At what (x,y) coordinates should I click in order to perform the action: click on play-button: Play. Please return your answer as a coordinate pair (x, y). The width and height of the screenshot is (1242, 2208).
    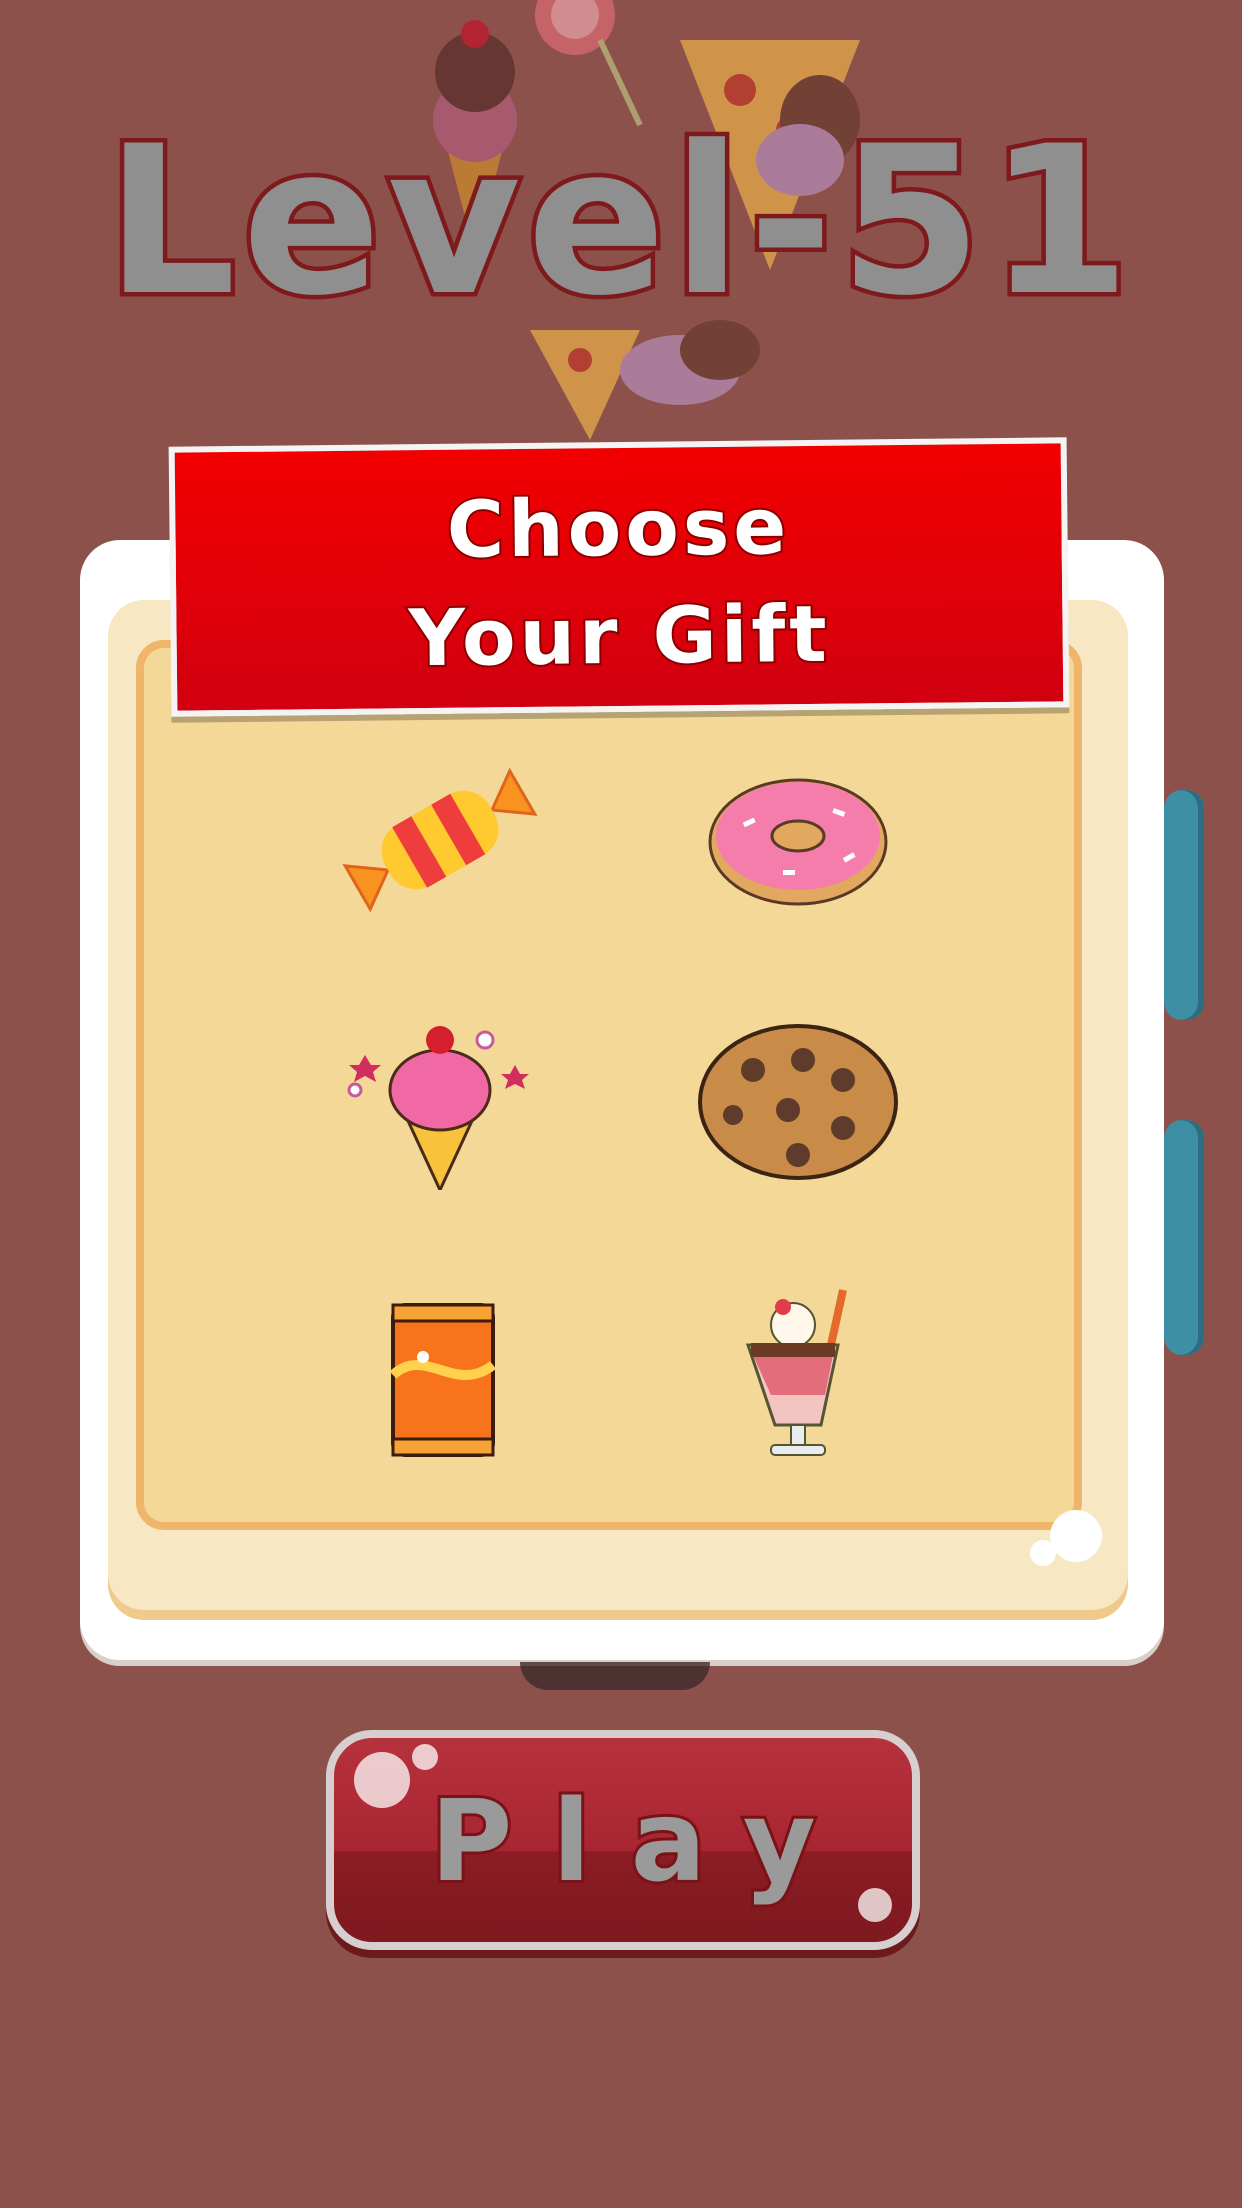
    Looking at the image, I should click on (623, 1840).